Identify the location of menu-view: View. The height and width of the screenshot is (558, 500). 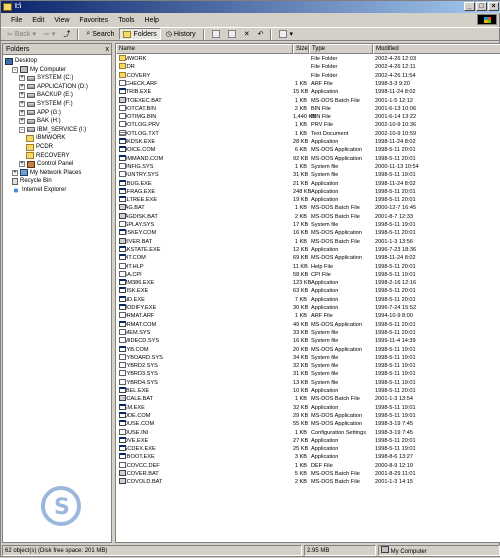
(61, 20).